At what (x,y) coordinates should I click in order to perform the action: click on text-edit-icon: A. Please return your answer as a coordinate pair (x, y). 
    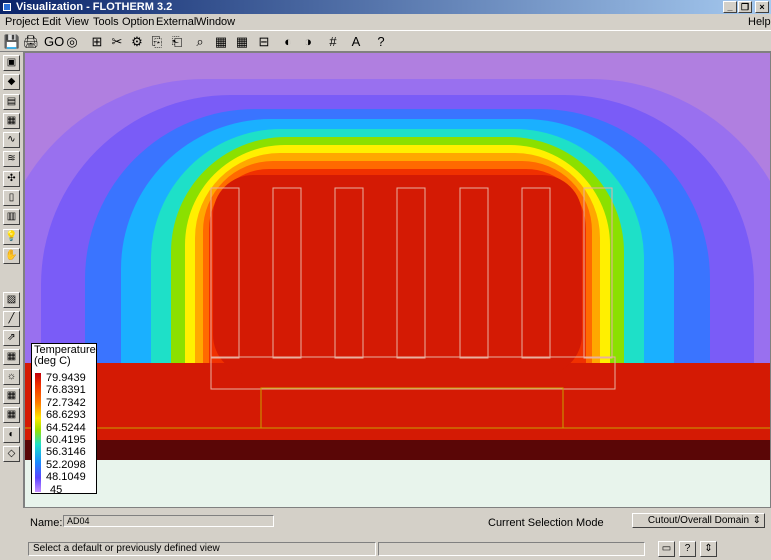
    Looking at the image, I should click on (356, 41).